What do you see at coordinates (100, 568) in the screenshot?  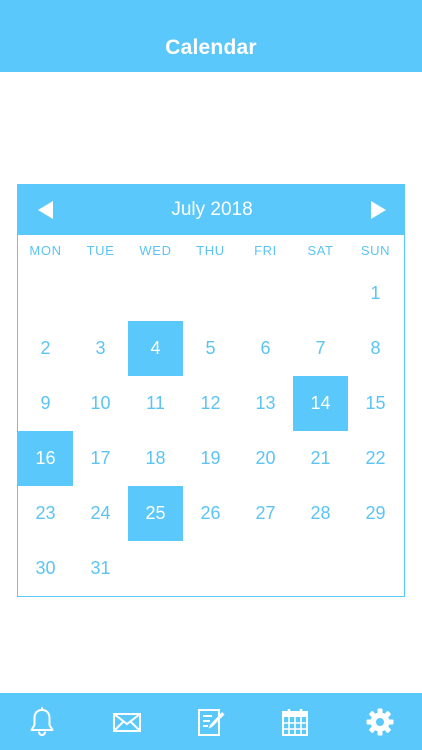 I see `day-cell: 31` at bounding box center [100, 568].